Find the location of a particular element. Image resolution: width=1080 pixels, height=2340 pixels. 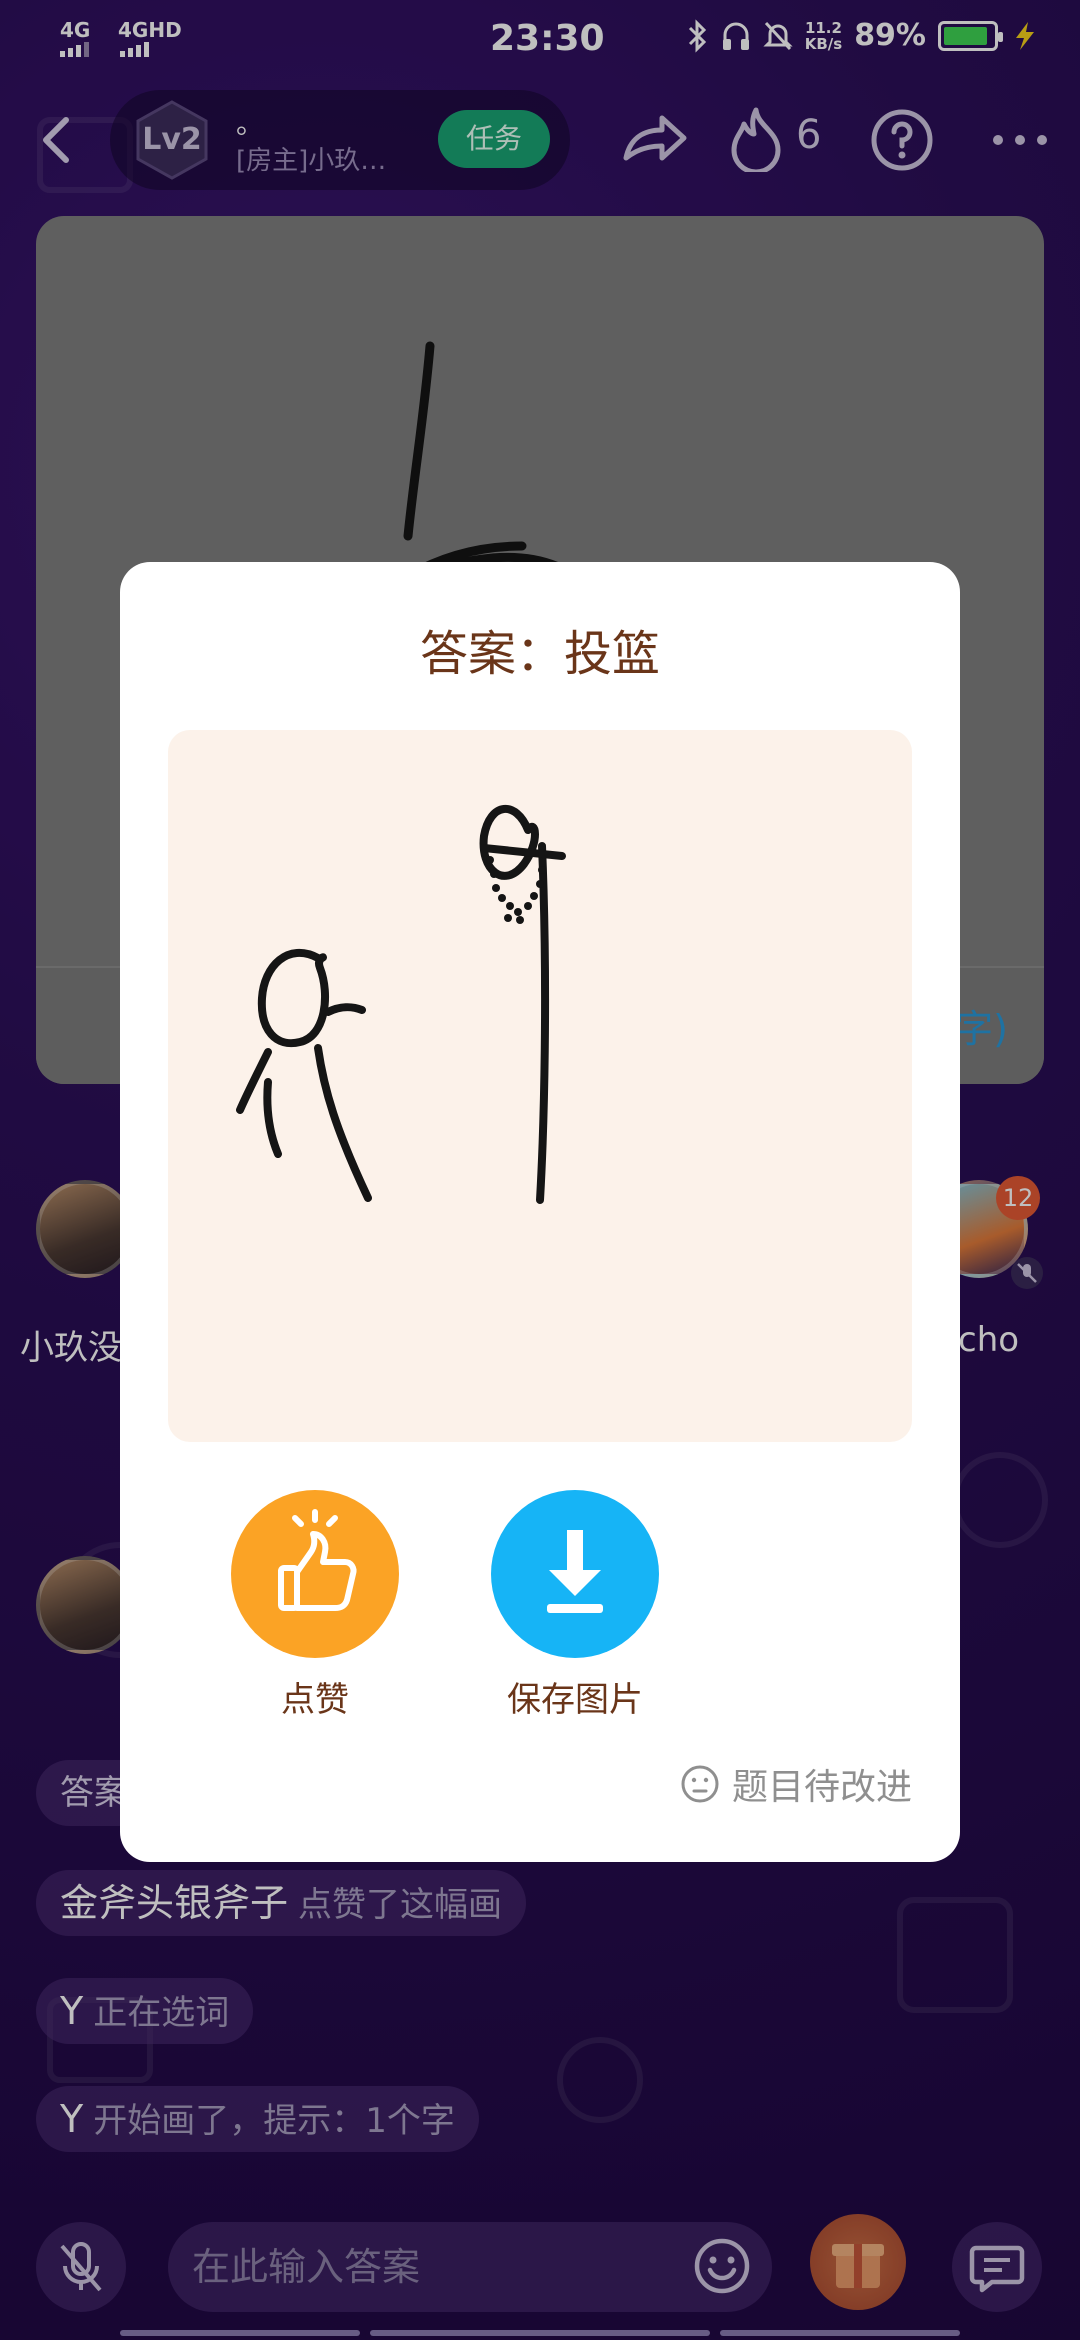

thumbs-up-icon is located at coordinates (317, 1560).